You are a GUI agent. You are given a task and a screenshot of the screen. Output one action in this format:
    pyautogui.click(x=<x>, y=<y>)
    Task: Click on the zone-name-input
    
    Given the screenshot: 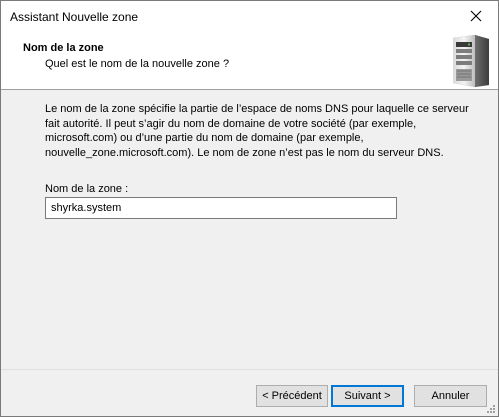 What is the action you would take?
    pyautogui.click(x=221, y=208)
    